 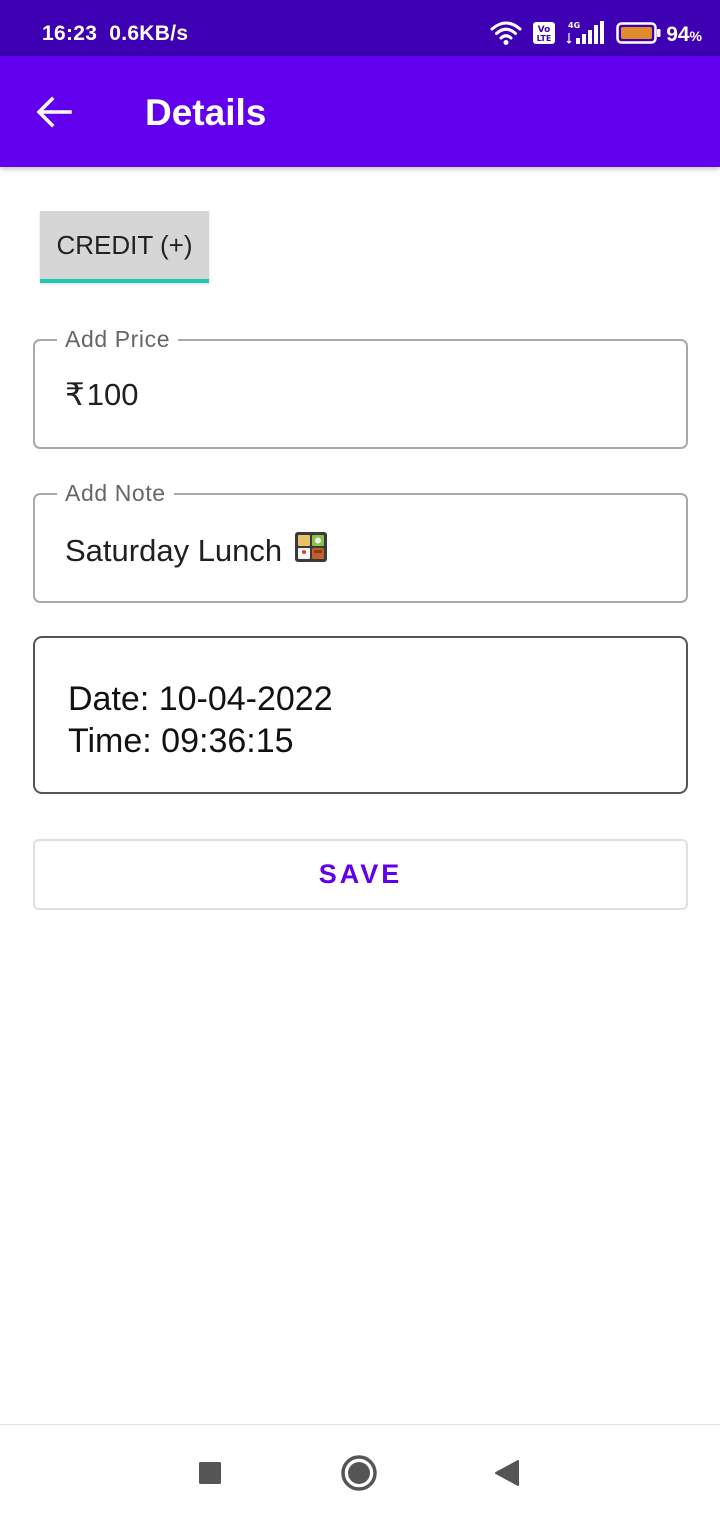 I want to click on recents-button, so click(x=210, y=1473).